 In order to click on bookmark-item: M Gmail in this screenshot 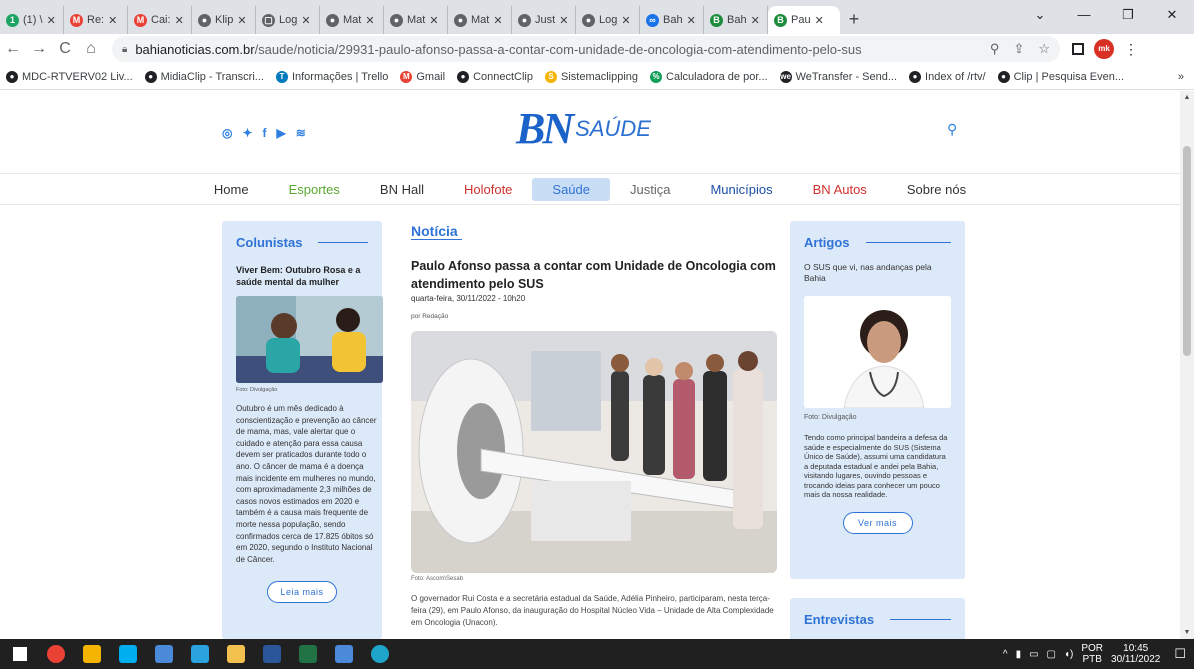, I will do `click(422, 76)`.